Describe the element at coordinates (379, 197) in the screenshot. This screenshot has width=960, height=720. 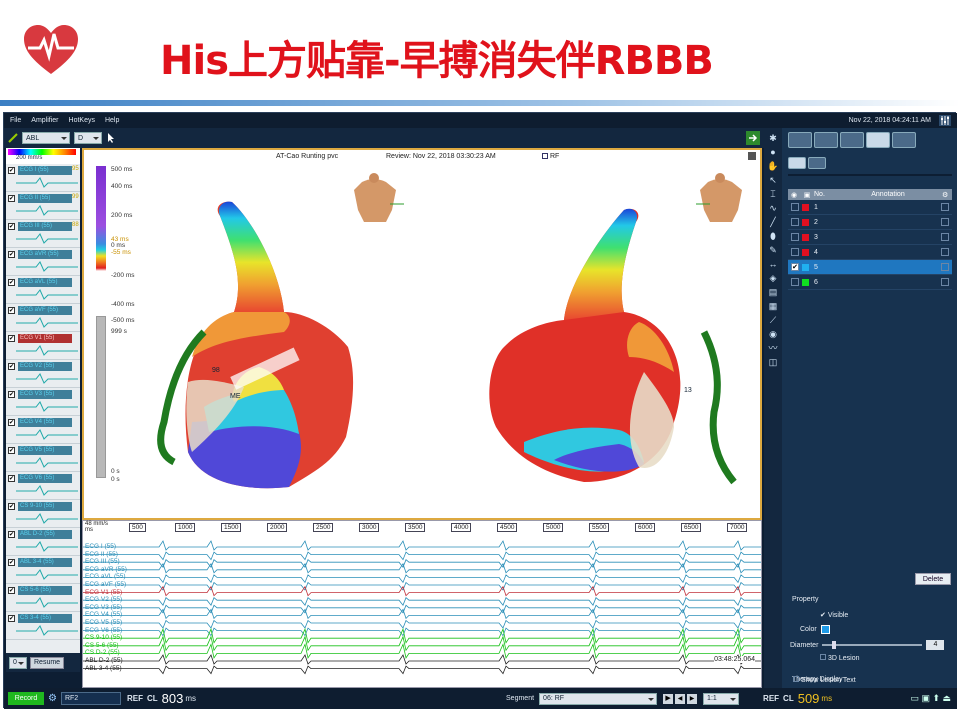
I see `torso-orientation-left-icon` at that location.